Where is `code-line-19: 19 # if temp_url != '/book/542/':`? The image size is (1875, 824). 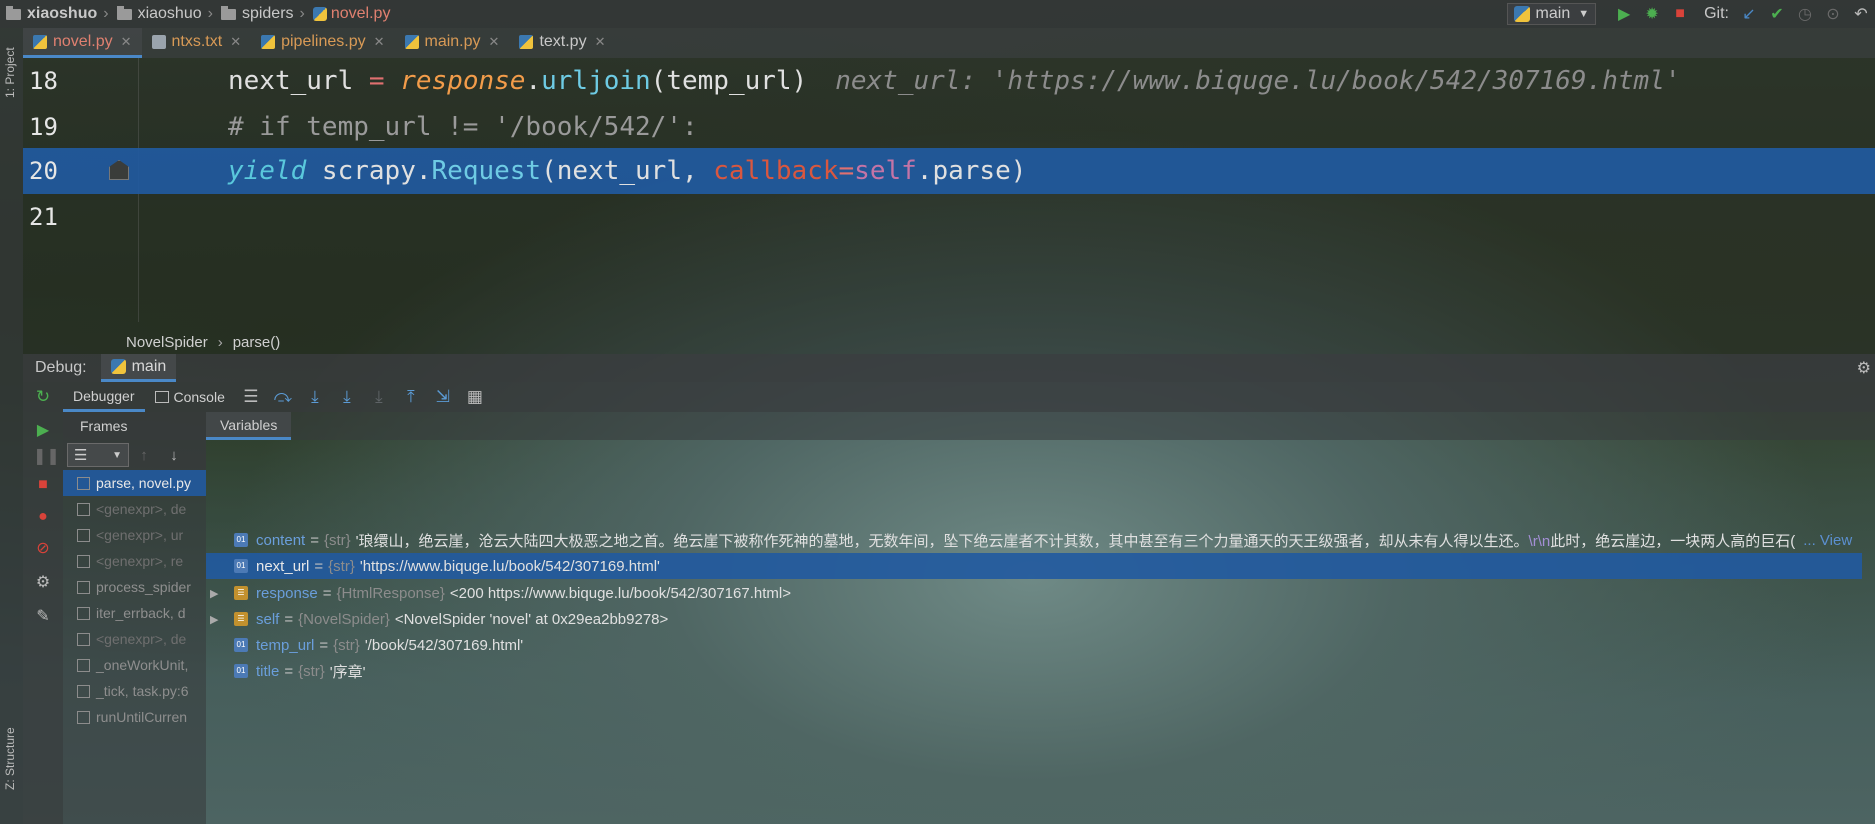 code-line-19: 19 # if temp_url != '/book/542/': is located at coordinates (949, 127).